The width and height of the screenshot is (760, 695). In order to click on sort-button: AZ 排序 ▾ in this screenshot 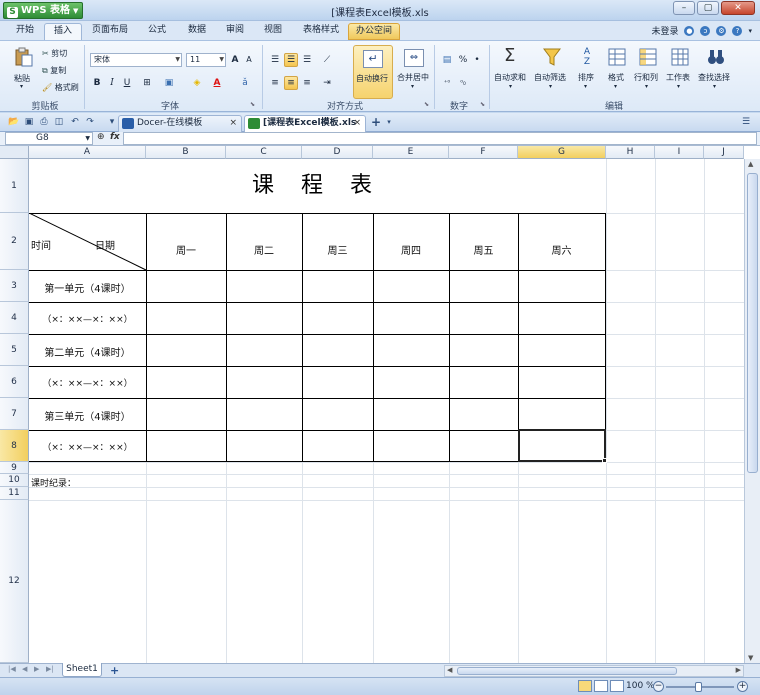, I will do `click(587, 72)`.